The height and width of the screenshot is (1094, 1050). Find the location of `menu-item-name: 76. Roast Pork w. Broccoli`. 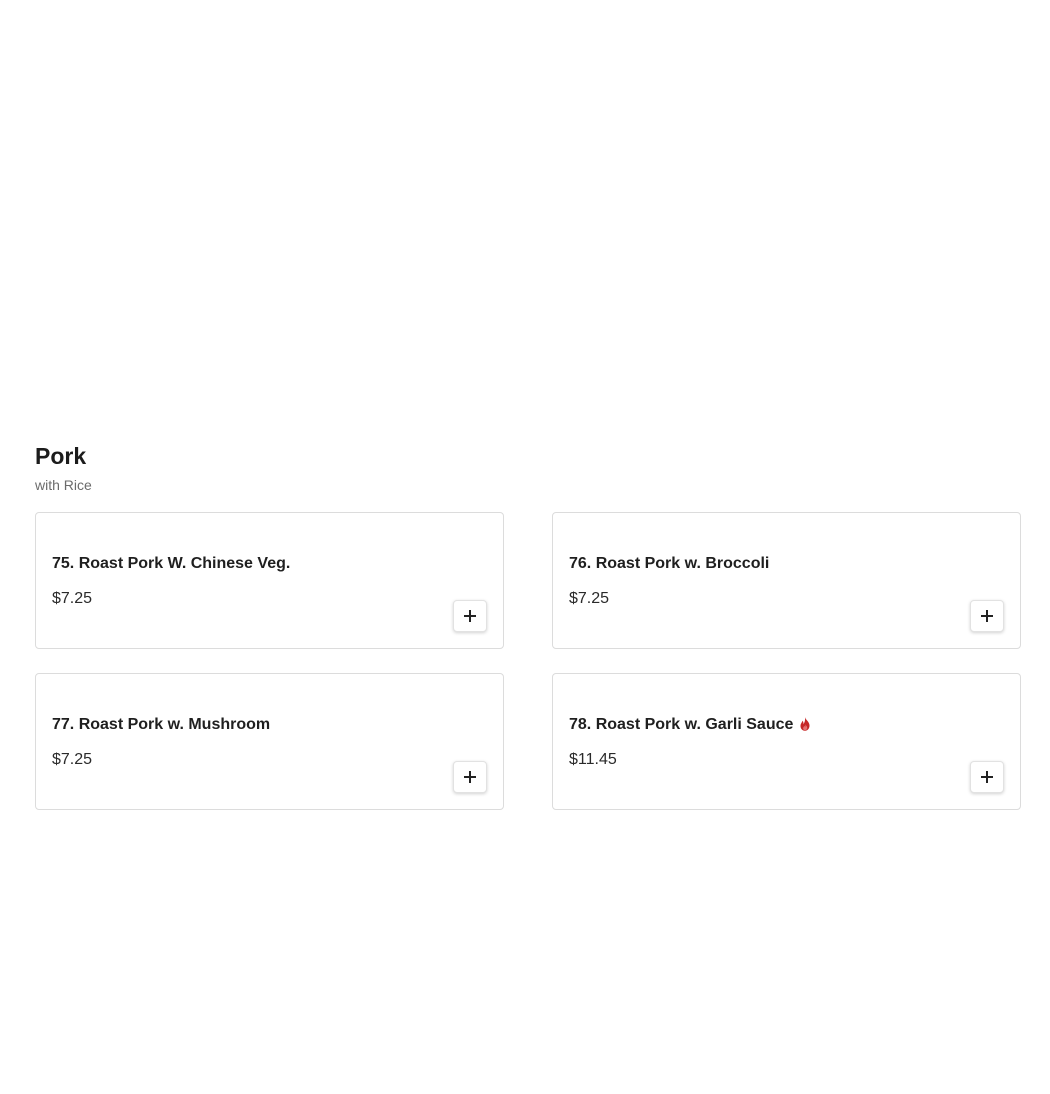

menu-item-name: 76. Roast Pork w. Broccoli is located at coordinates (669, 564).